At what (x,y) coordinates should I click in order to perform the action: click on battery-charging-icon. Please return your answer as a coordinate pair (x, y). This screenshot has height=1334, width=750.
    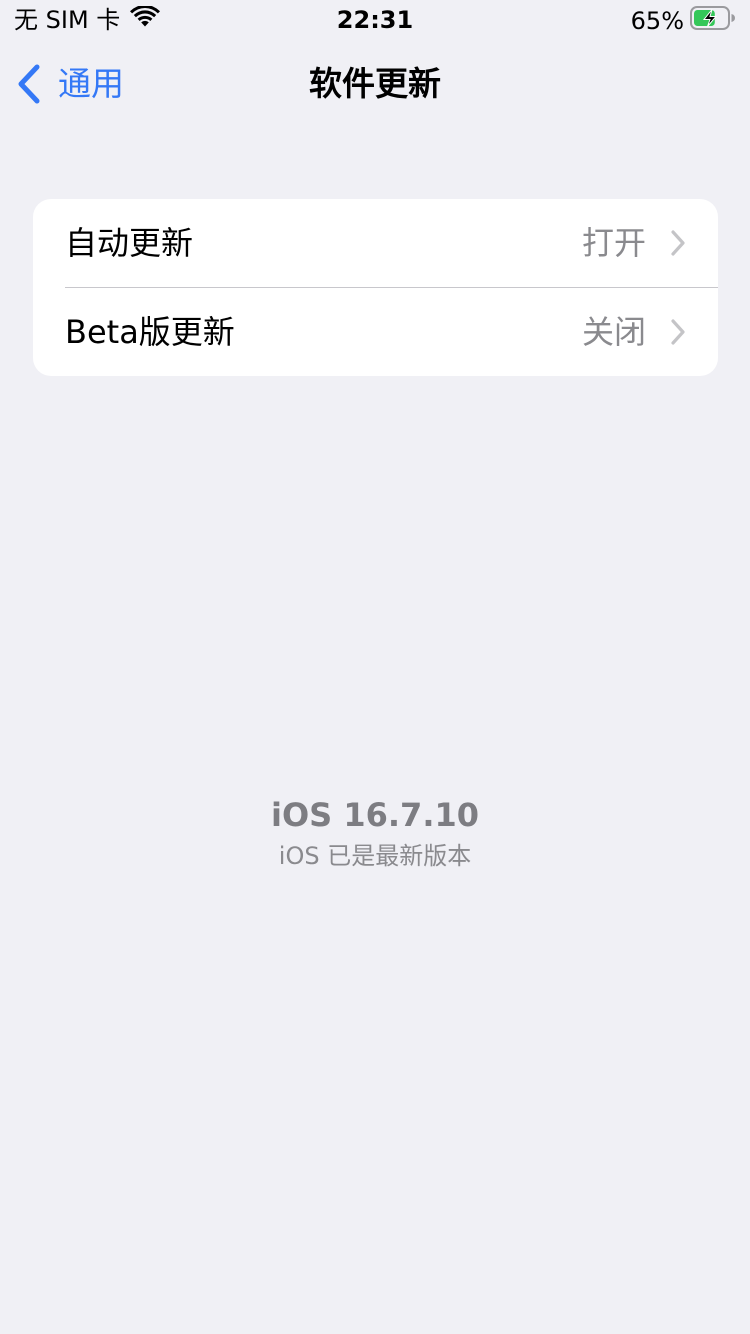
    Looking at the image, I should click on (713, 21).